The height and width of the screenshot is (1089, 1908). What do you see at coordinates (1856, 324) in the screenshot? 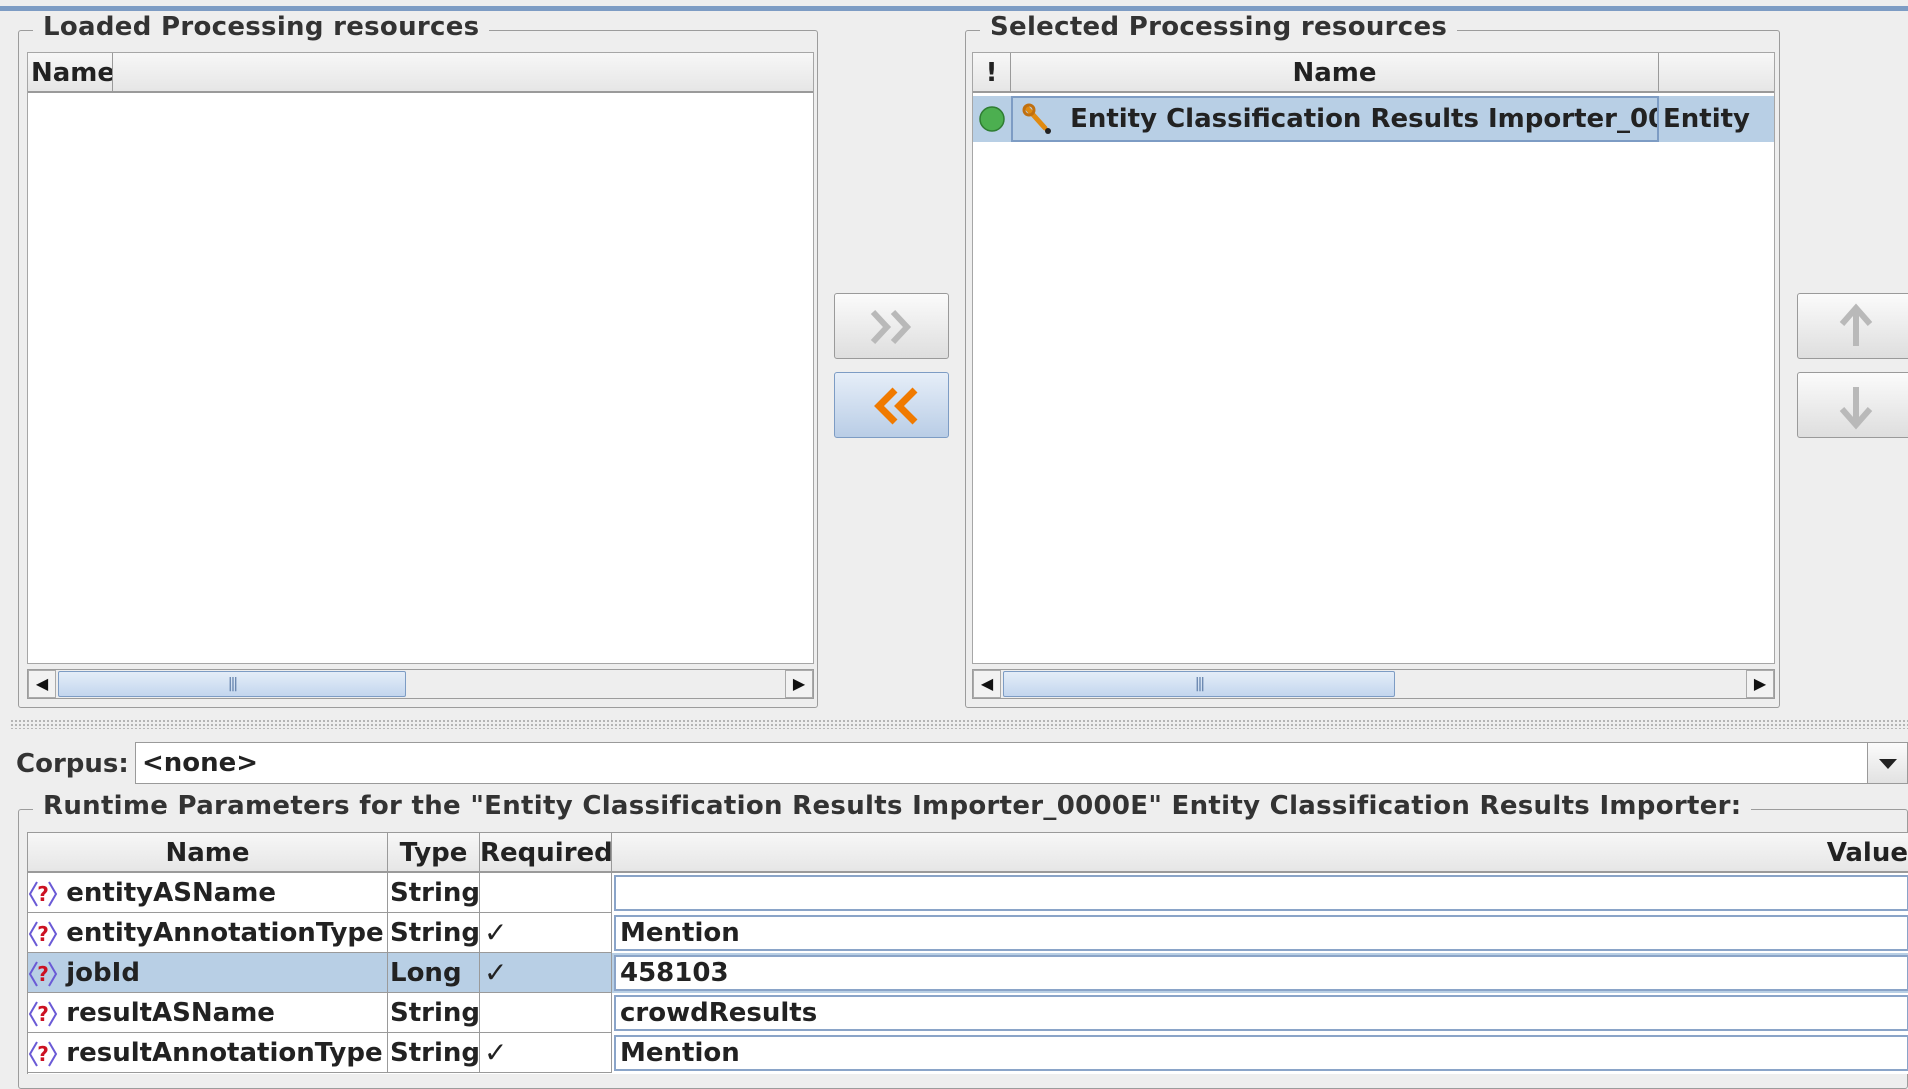
I see `arrow-up-icon` at bounding box center [1856, 324].